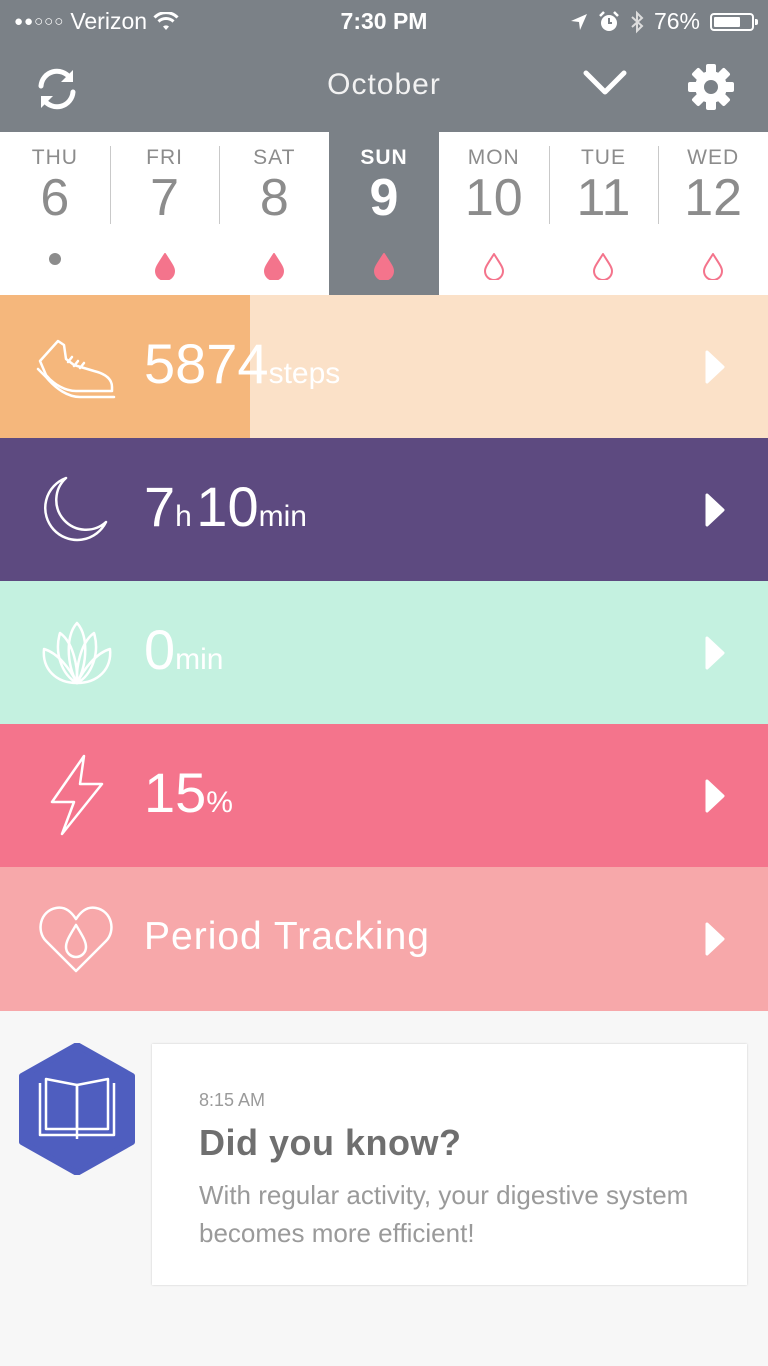 This screenshot has width=768, height=1366. Describe the element at coordinates (175, 792) in the screenshot. I see `energy-percent: 15` at that location.